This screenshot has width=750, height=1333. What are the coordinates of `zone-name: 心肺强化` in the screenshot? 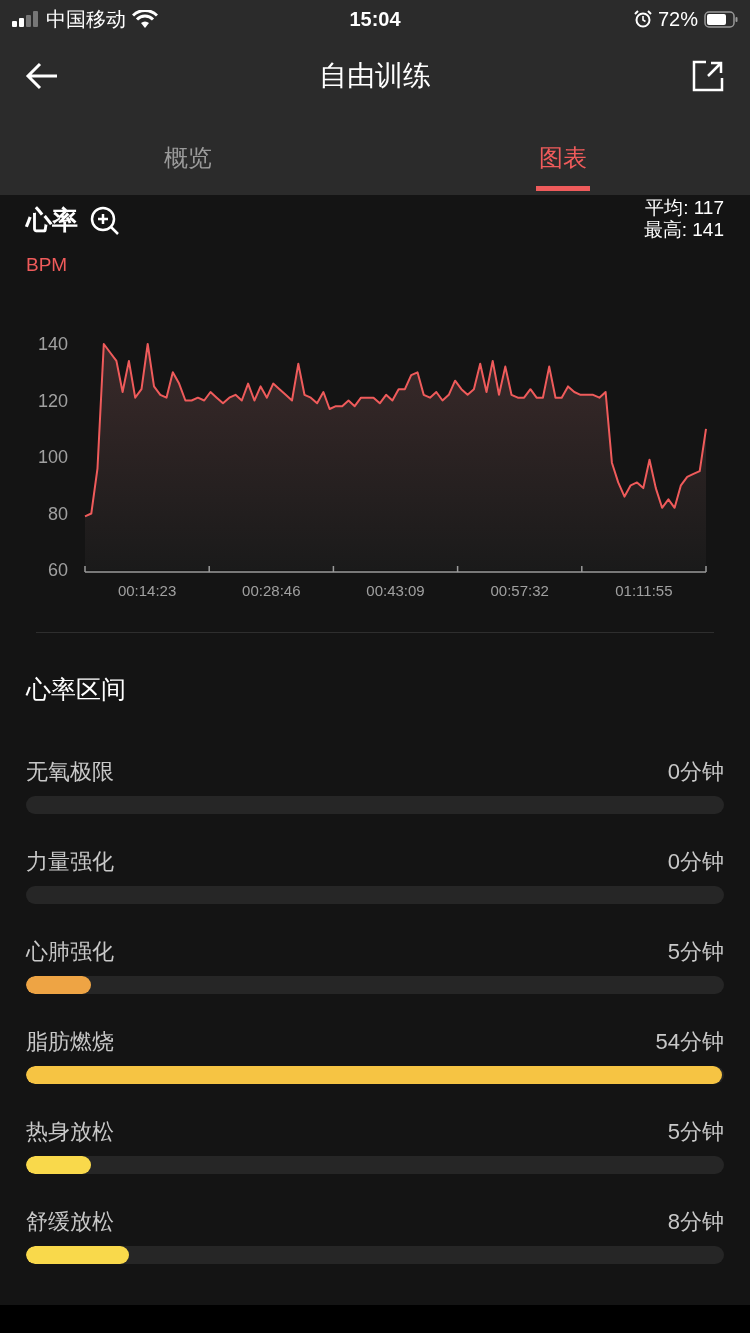 It's located at (70, 952).